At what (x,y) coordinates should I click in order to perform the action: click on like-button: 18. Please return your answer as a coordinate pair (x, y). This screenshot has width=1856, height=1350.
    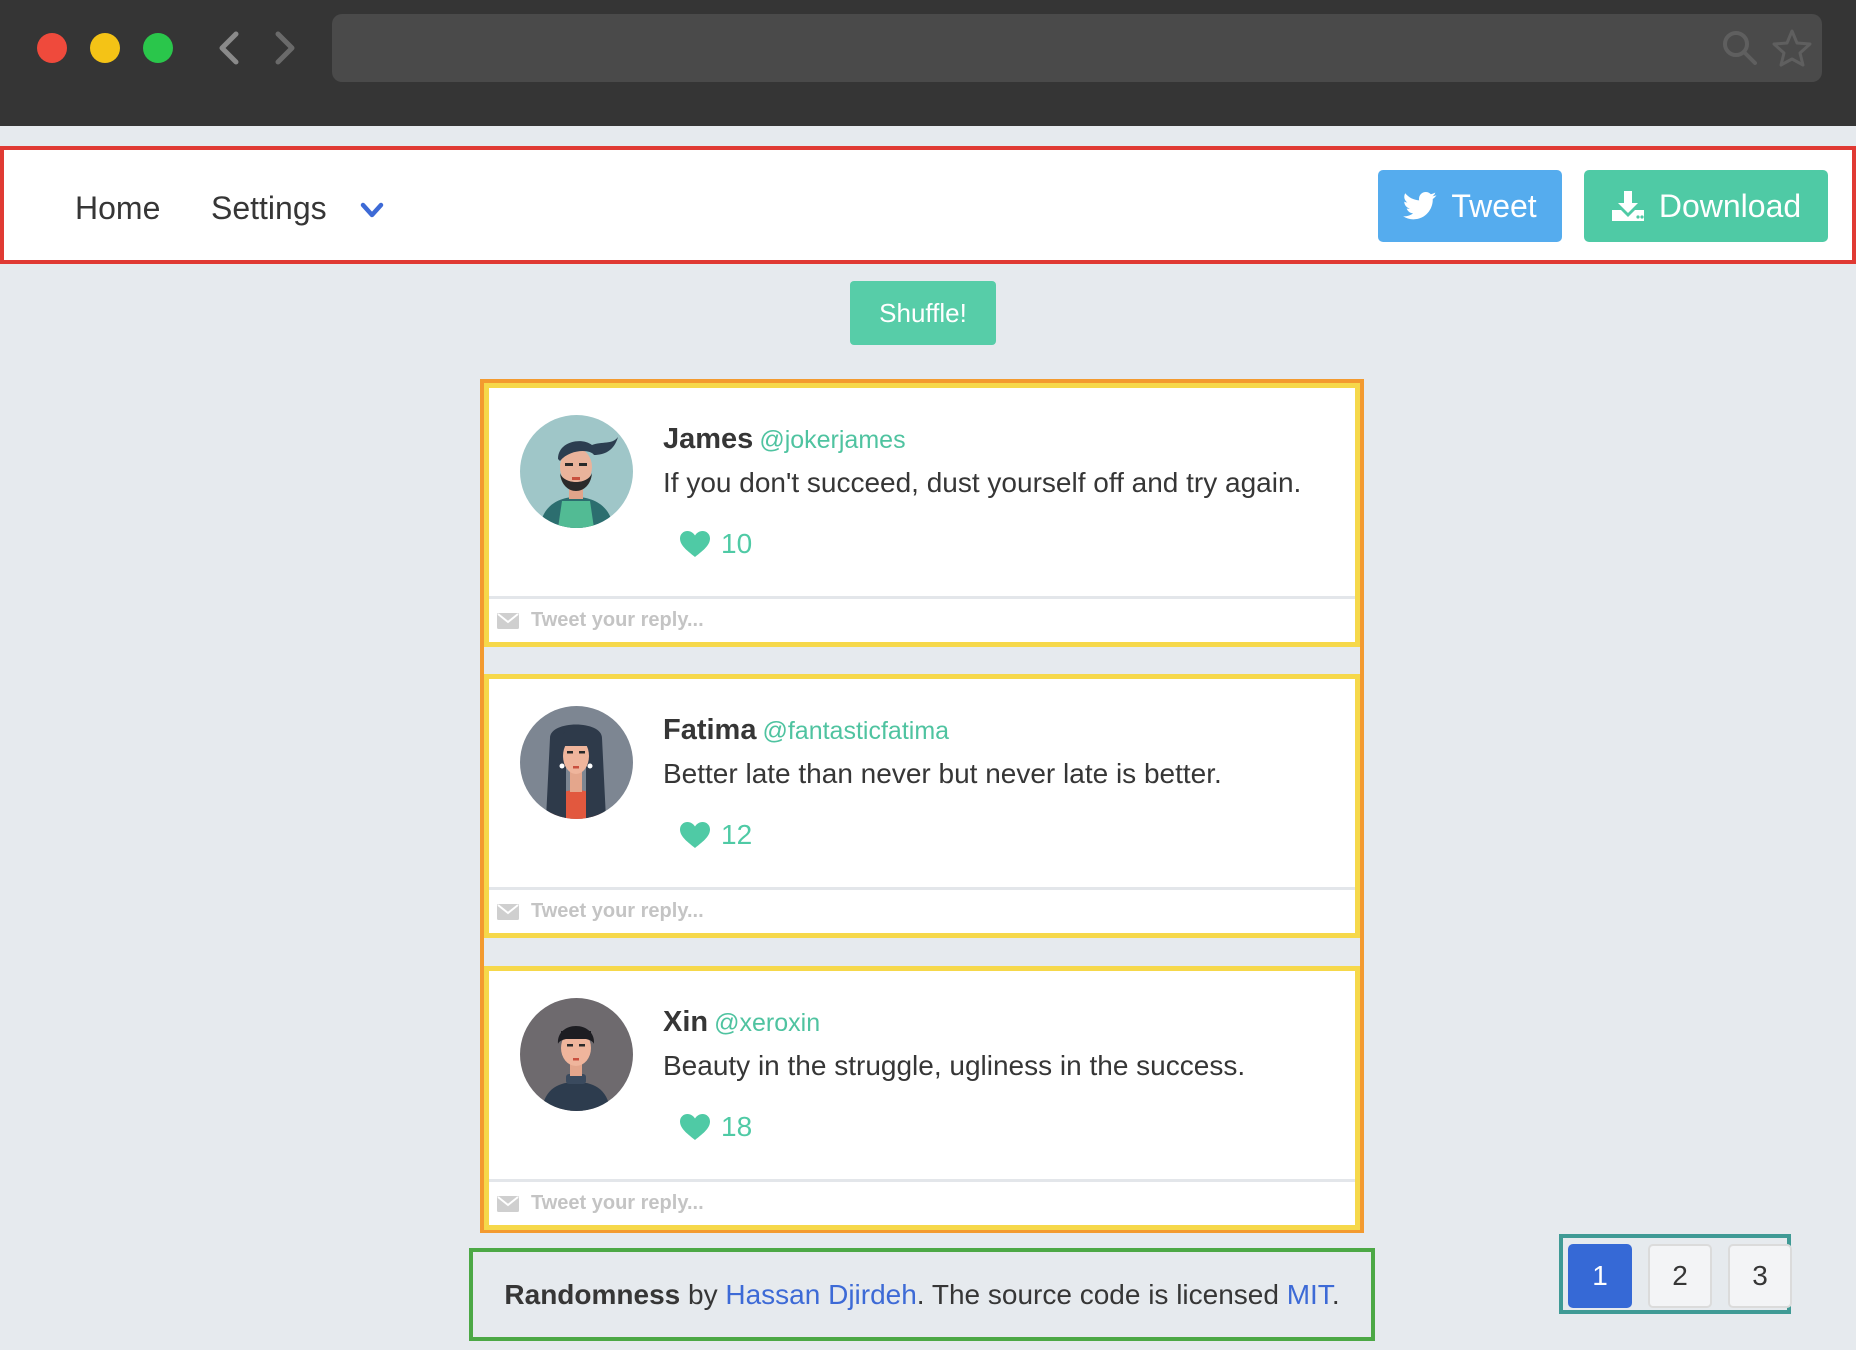
    Looking at the image, I should click on (715, 1127).